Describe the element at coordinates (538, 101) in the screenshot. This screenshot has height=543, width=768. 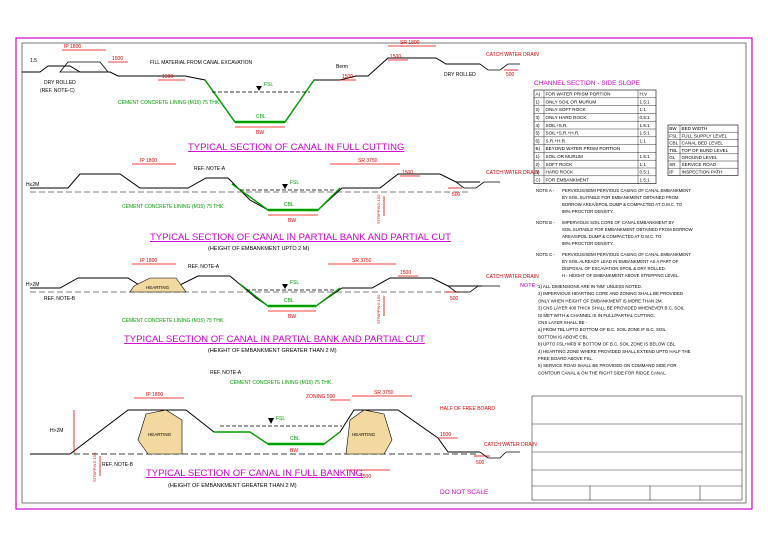
I see `slope-row-index: 1)` at that location.